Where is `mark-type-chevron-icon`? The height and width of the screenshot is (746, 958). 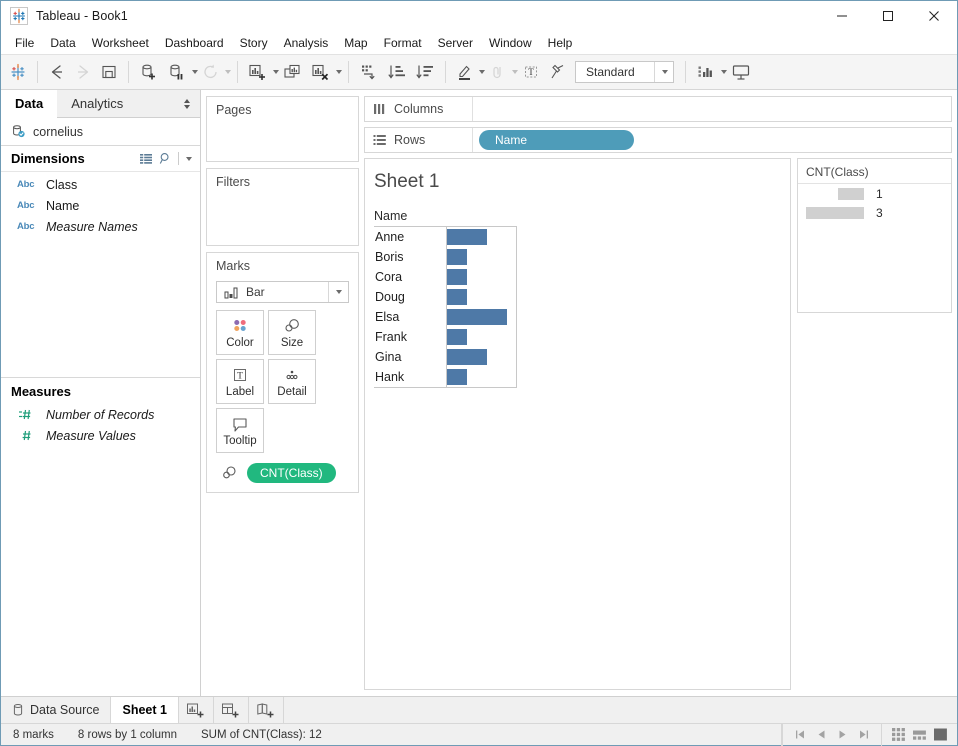
mark-type-chevron-icon is located at coordinates (338, 292).